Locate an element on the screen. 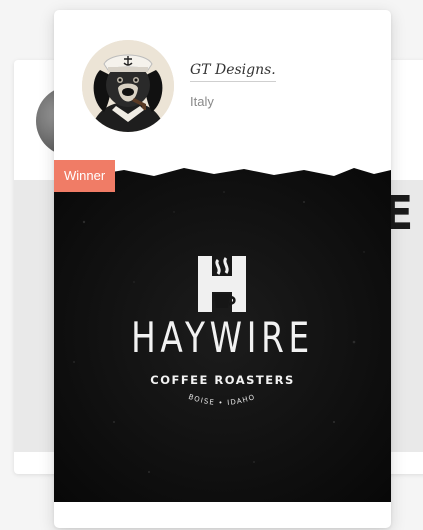  brand-location: BOISE • IDAHO is located at coordinates (221, 400).